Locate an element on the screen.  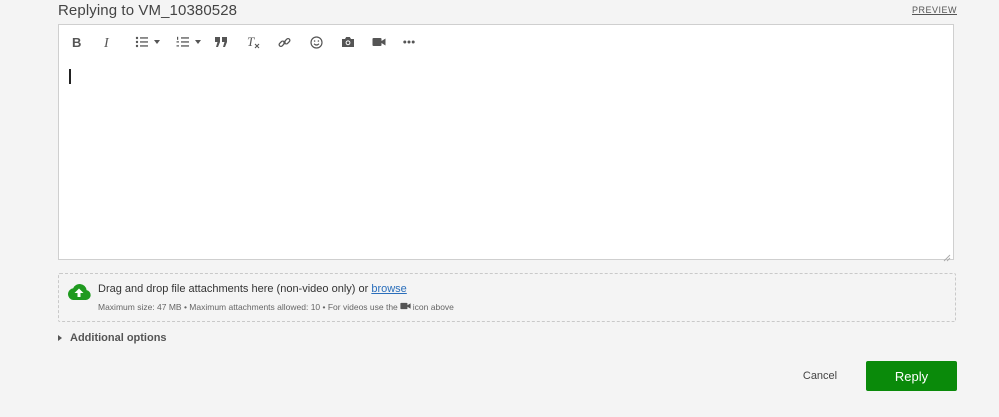
cancel-button: Cancel is located at coordinates (820, 376).